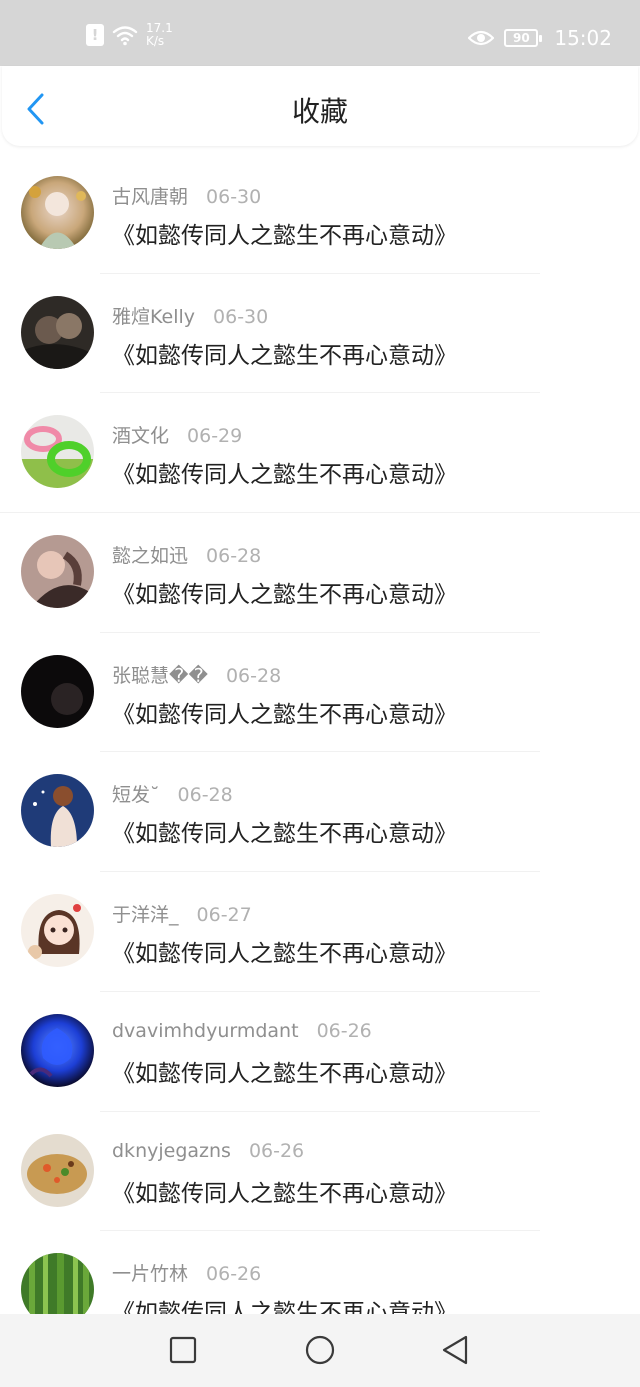  I want to click on item-meta: 张聪慧�� 06-28, so click(196, 674).